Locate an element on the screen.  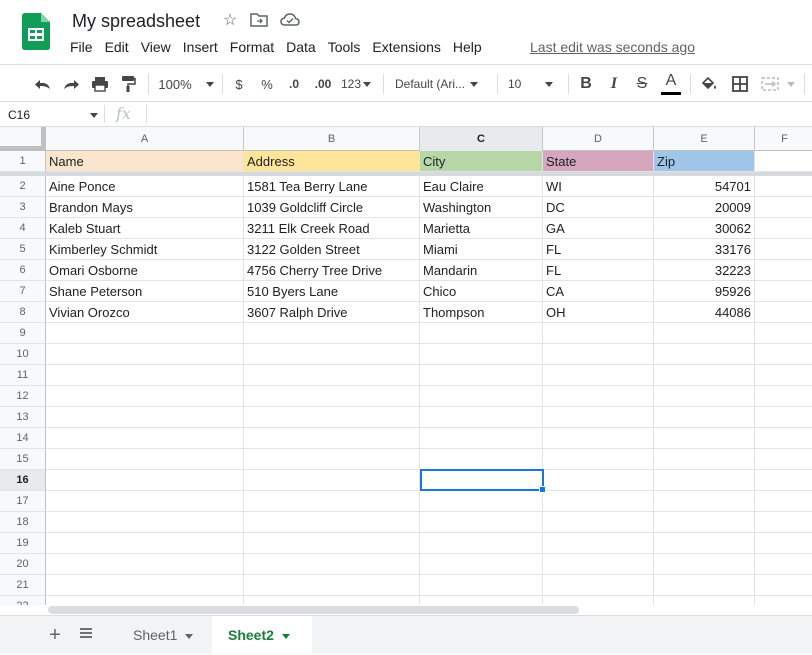
row-header: 2 is located at coordinates (23, 186).